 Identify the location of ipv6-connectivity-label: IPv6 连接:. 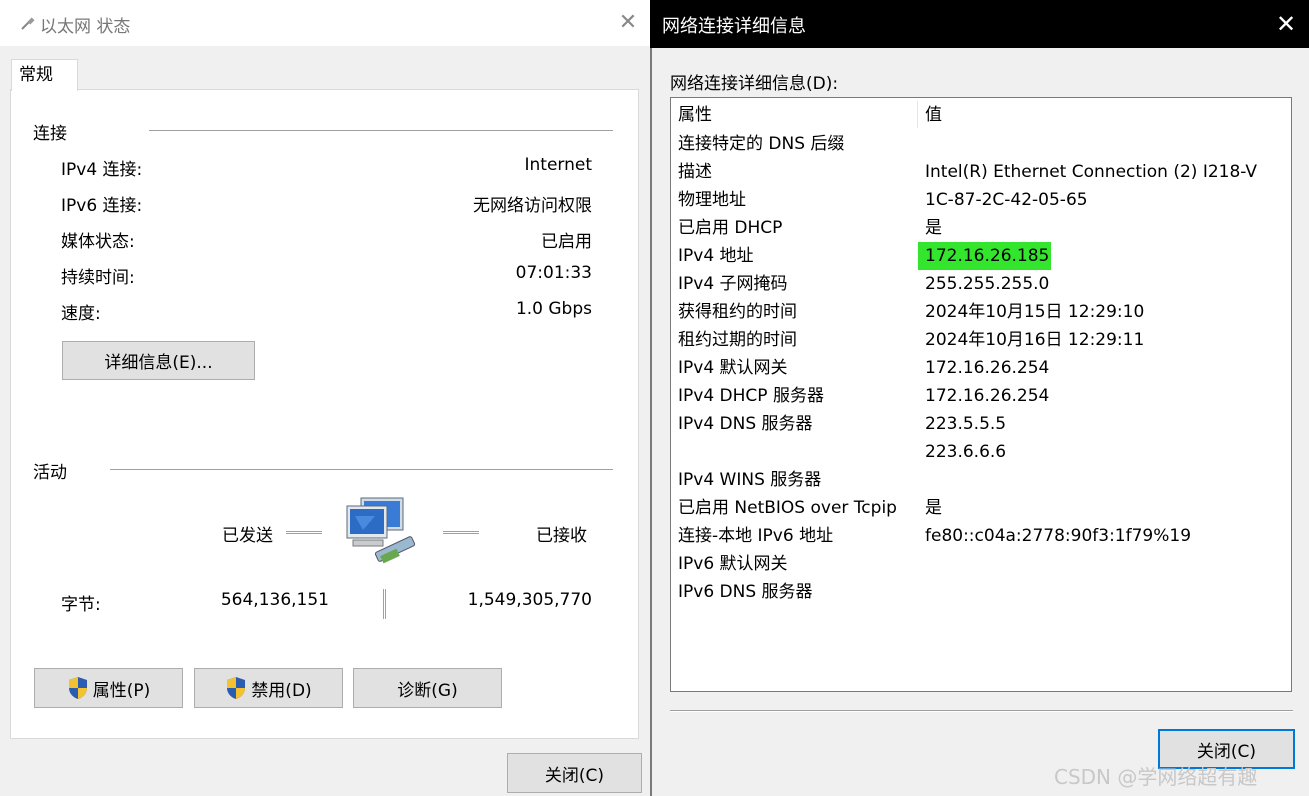
(102, 206).